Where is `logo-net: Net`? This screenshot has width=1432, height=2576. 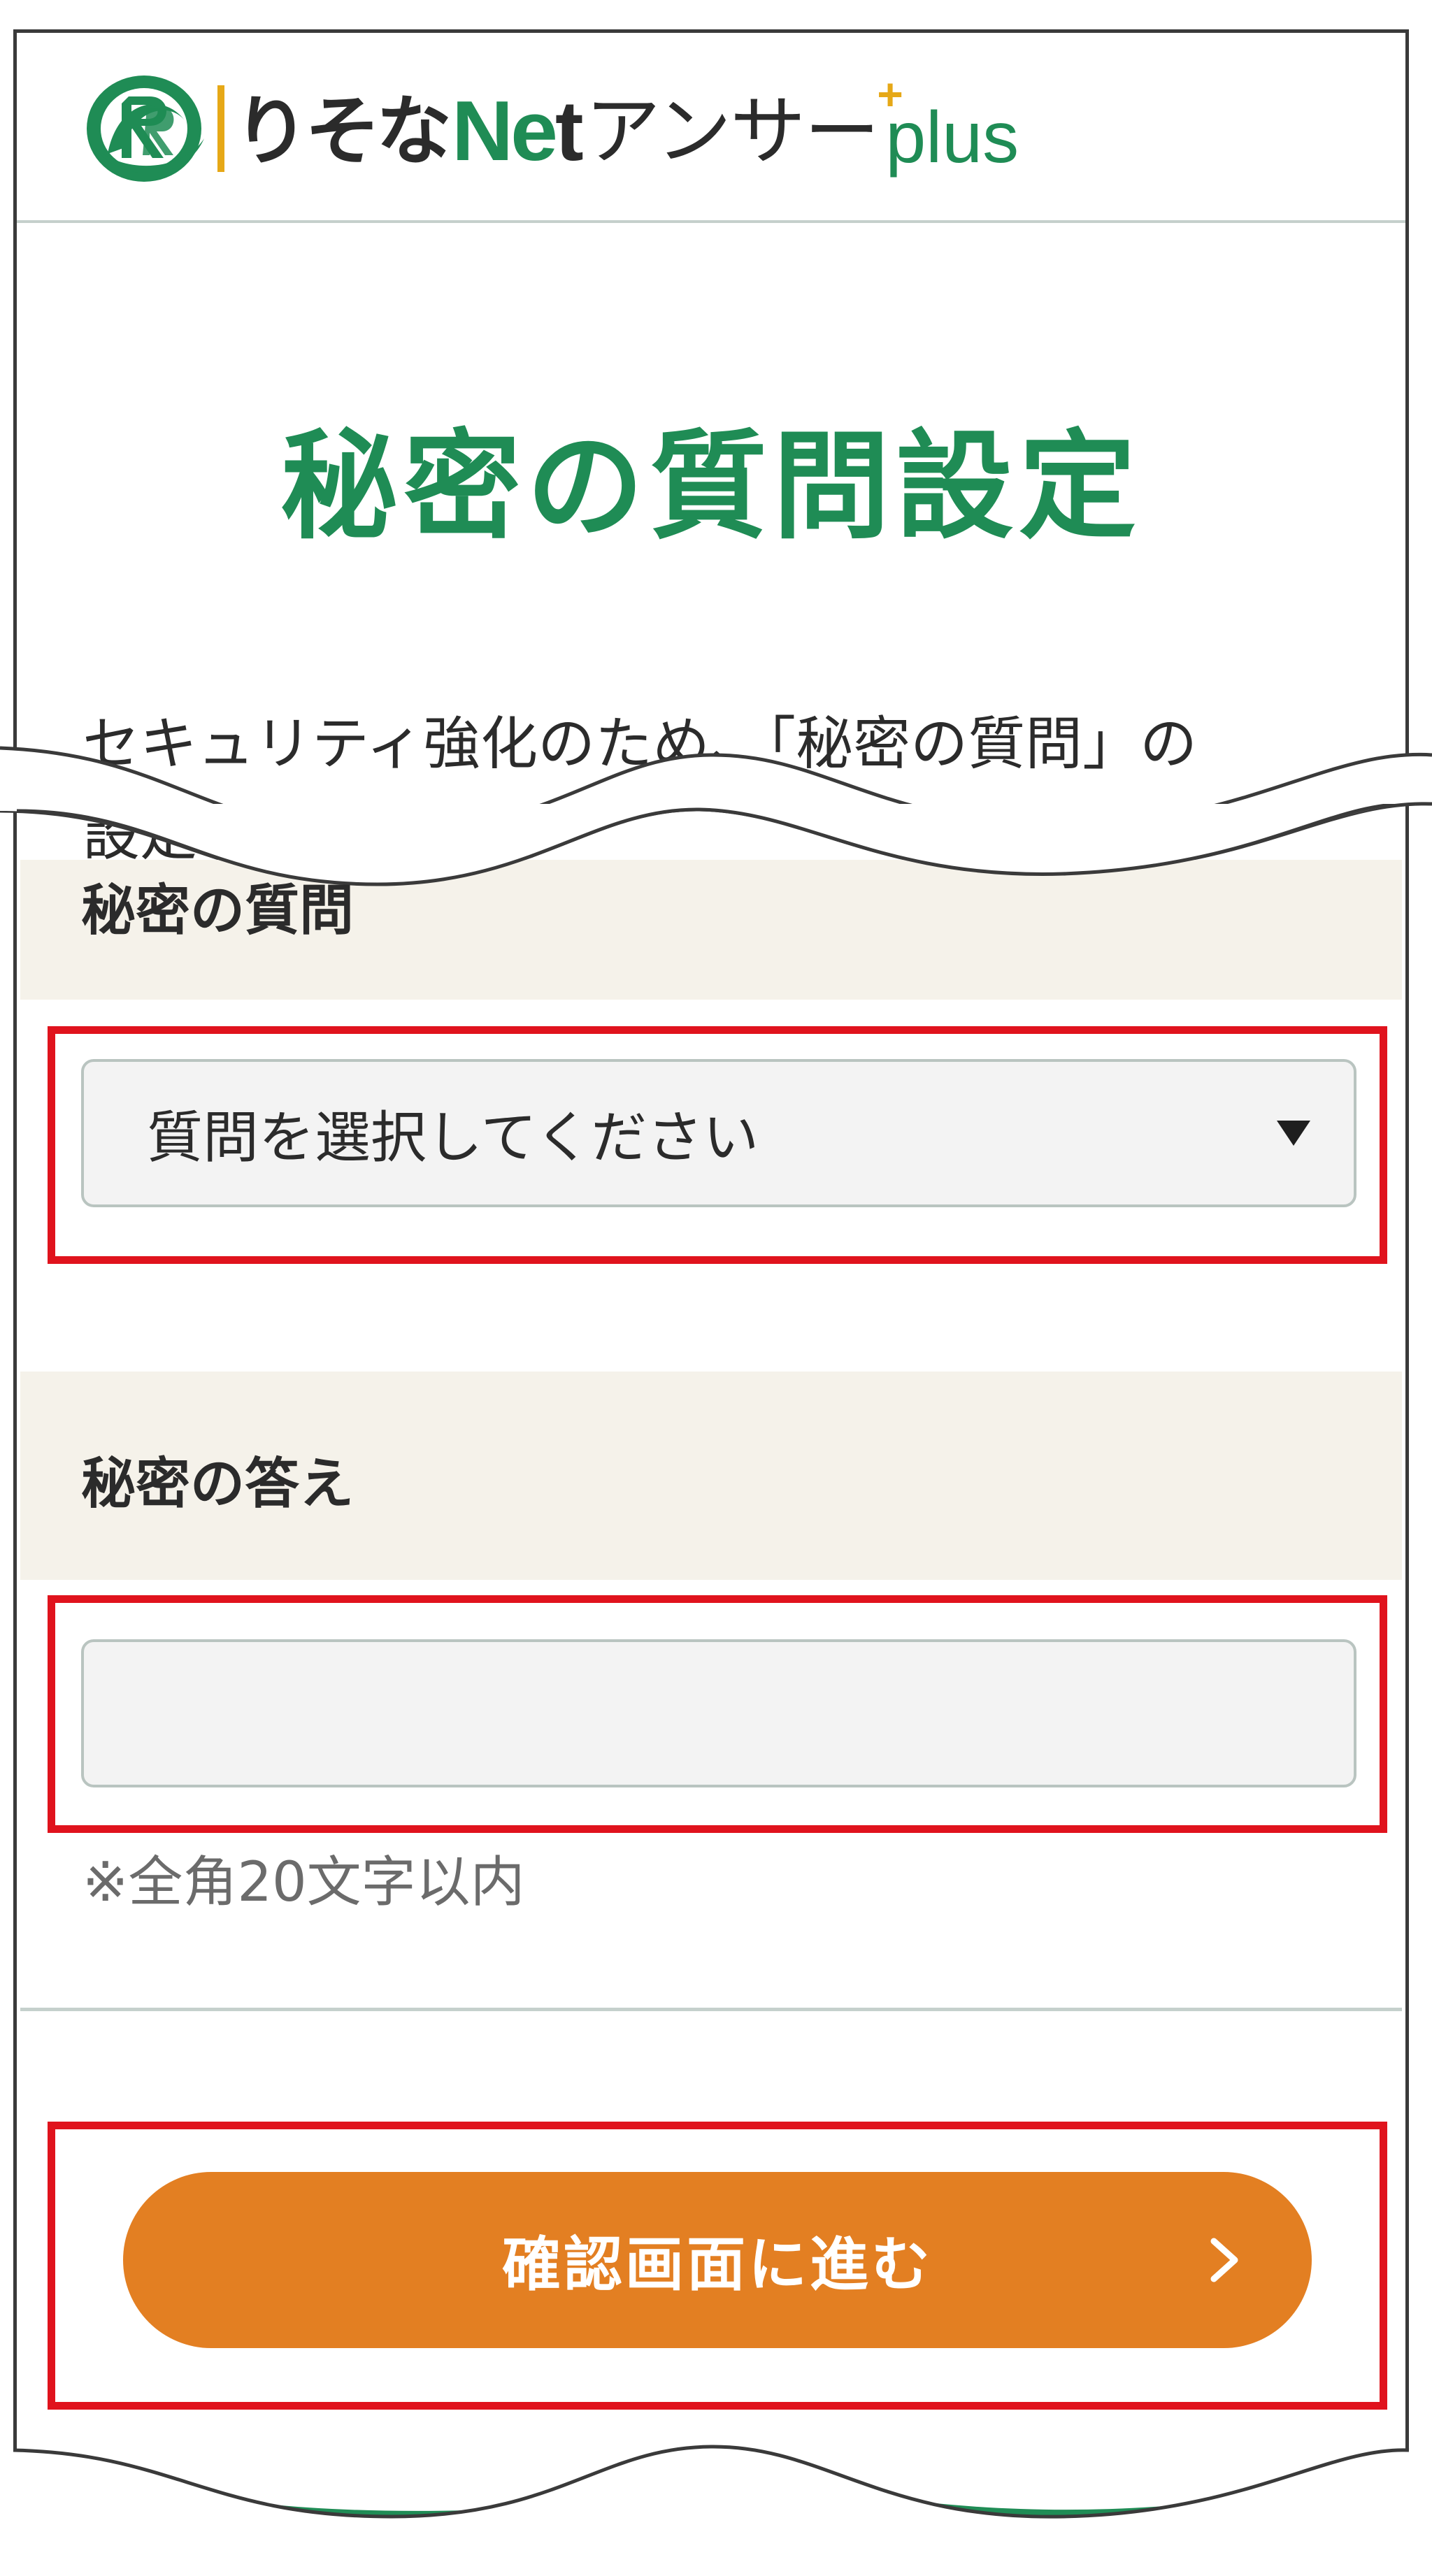
logo-net: Net is located at coordinates (518, 131).